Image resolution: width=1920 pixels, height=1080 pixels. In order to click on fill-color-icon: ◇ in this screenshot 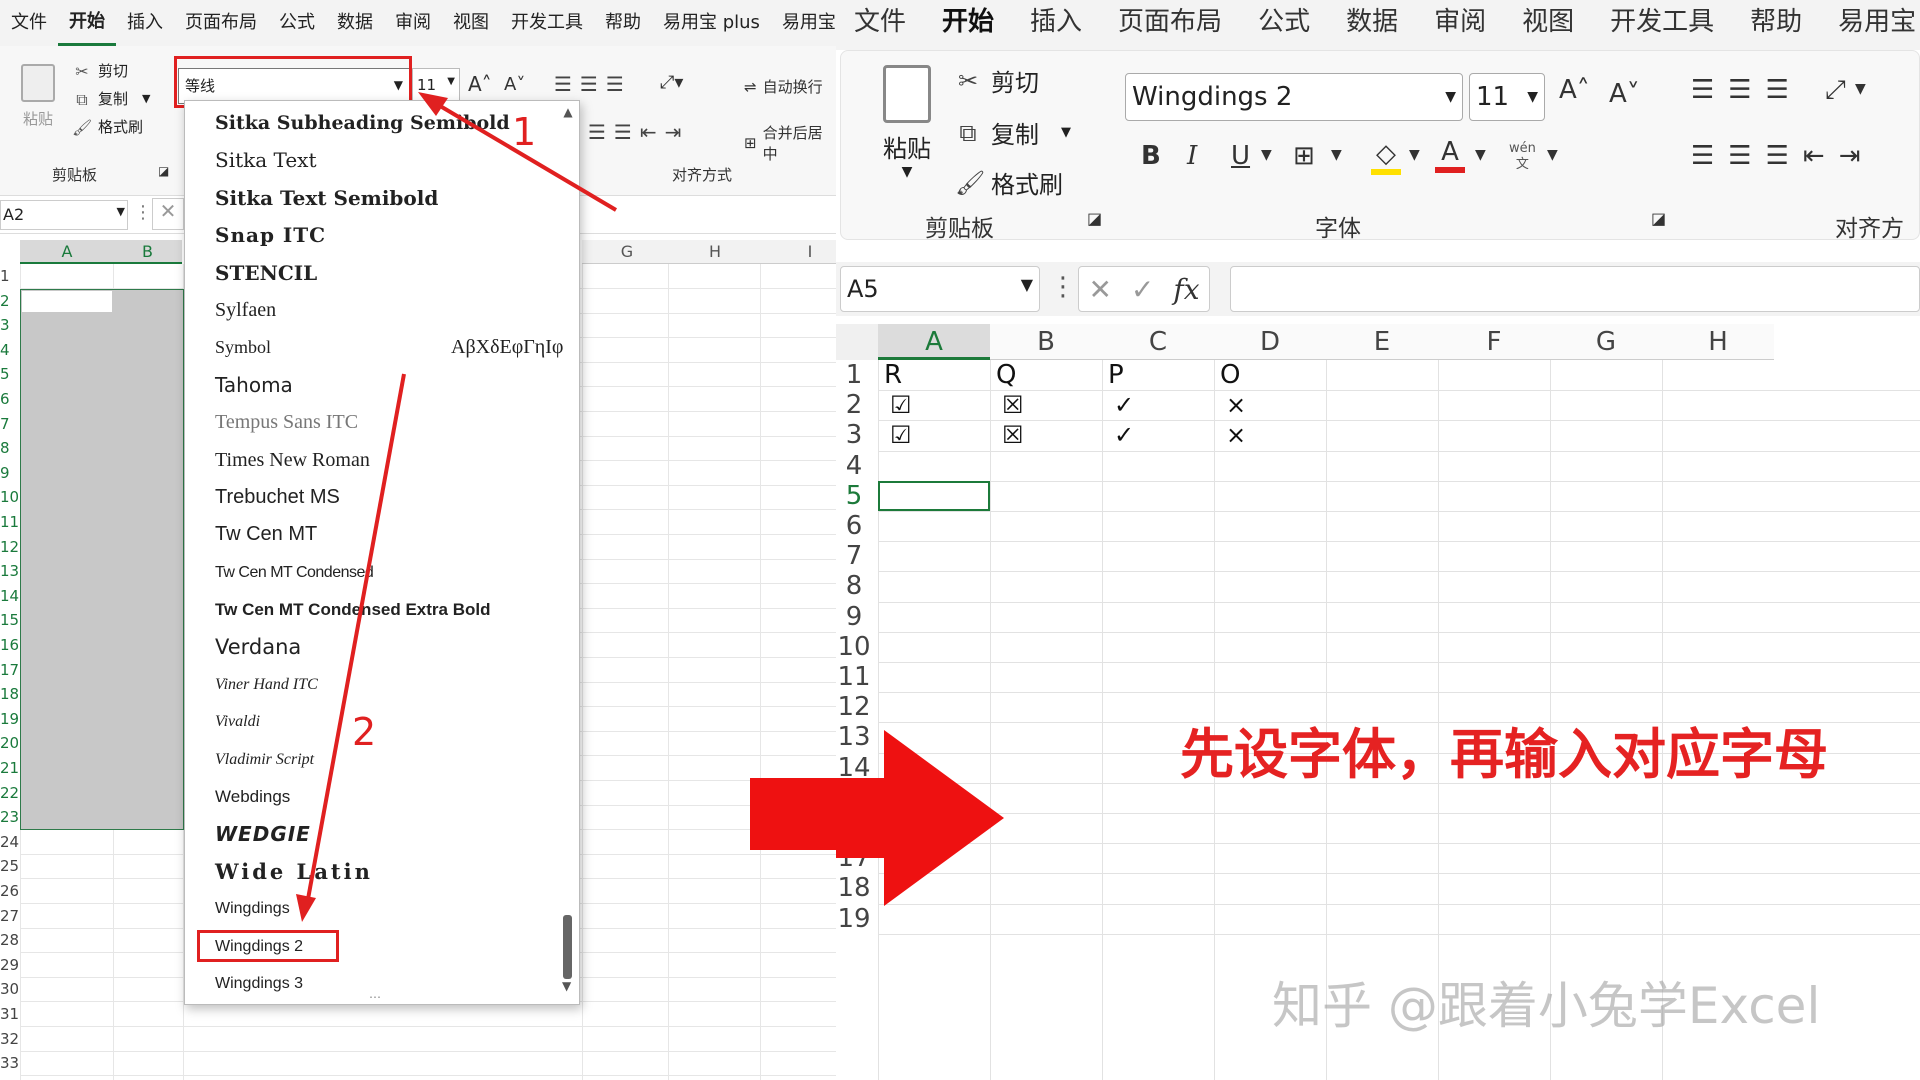, I will do `click(1386, 157)`.